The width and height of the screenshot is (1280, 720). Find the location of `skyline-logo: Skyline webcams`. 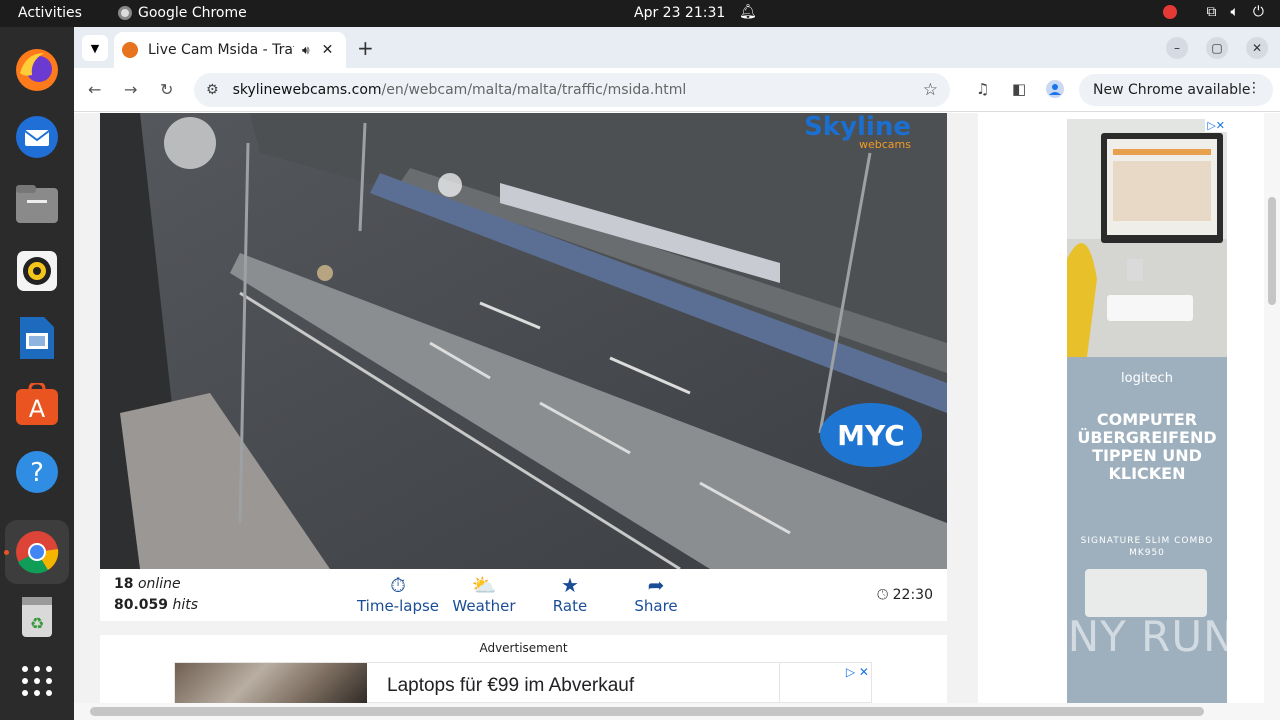

skyline-logo: Skyline webcams is located at coordinates (857, 132).